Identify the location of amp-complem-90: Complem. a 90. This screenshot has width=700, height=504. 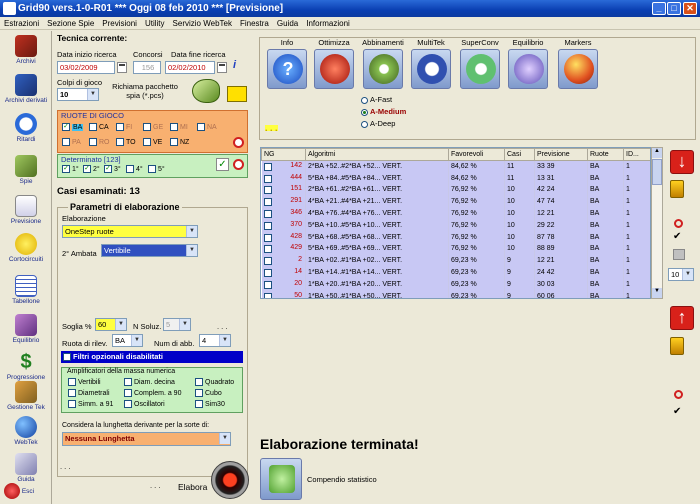
(152, 393).